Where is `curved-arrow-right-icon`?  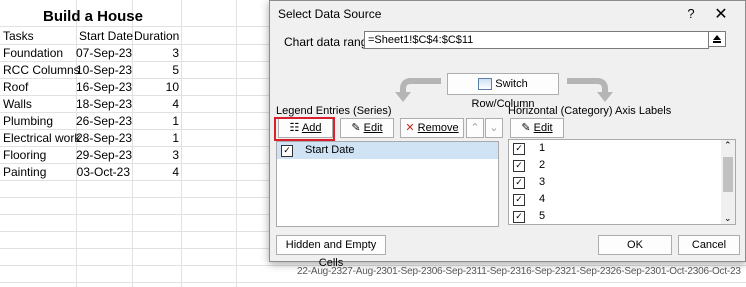
curved-arrow-right-icon is located at coordinates (590, 90).